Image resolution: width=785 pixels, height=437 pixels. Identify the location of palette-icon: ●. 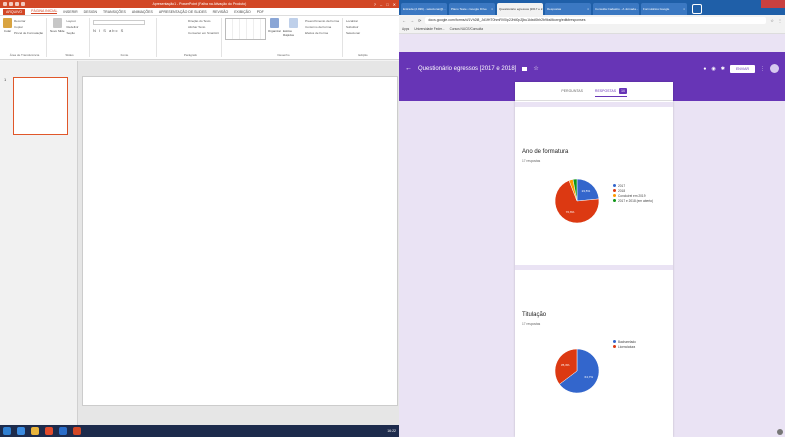
(704, 69).